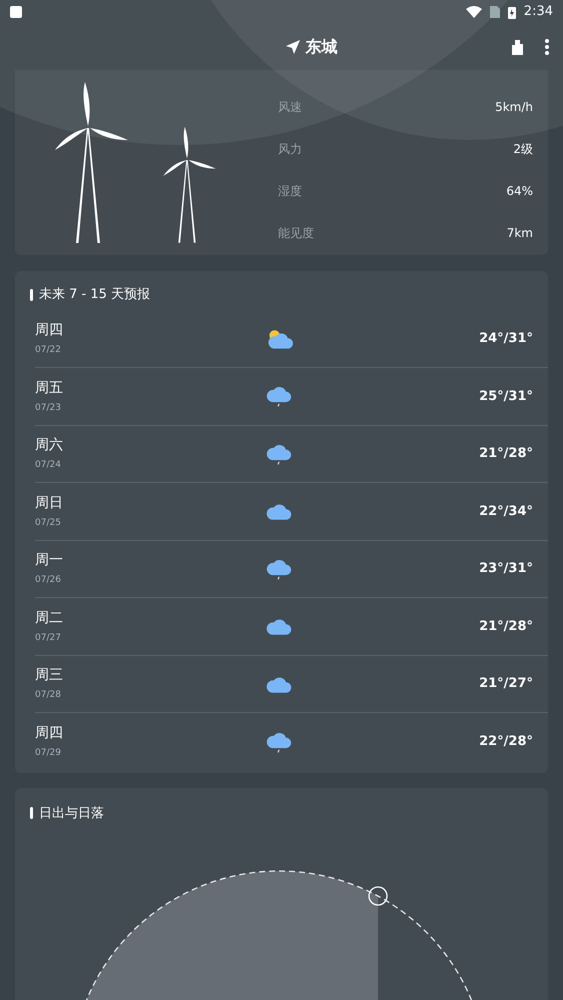 The height and width of the screenshot is (1000, 563). Describe the element at coordinates (519, 233) in the screenshot. I see `stat-value: 7km` at that location.